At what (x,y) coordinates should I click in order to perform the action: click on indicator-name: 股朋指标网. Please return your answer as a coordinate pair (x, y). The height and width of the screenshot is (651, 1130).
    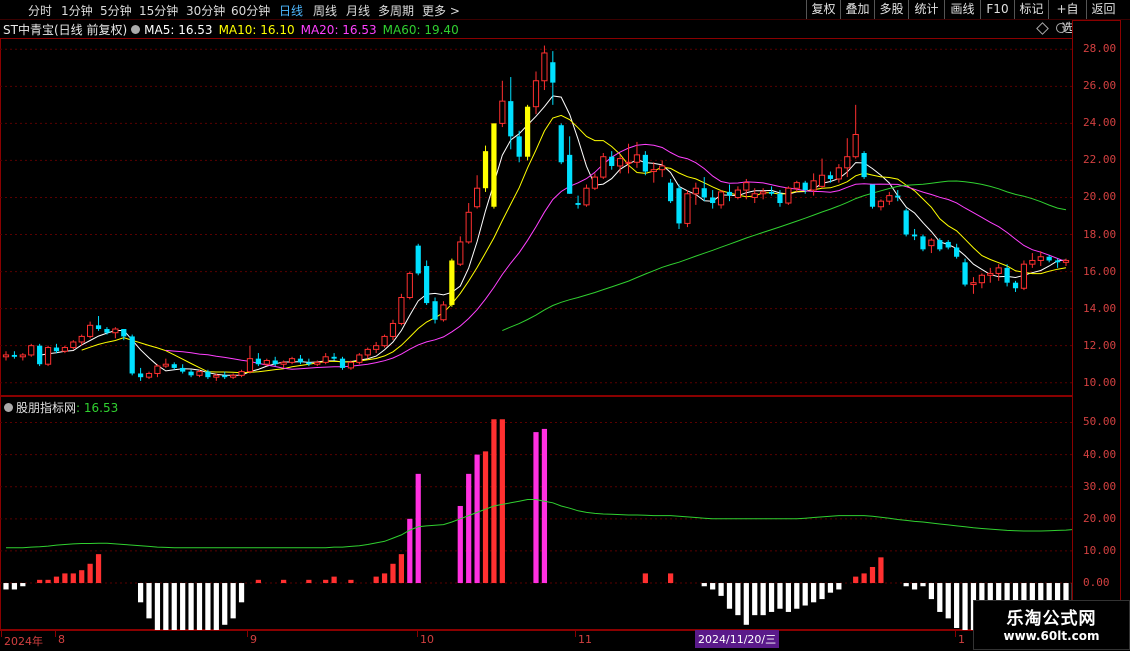
    Looking at the image, I should click on (46, 408).